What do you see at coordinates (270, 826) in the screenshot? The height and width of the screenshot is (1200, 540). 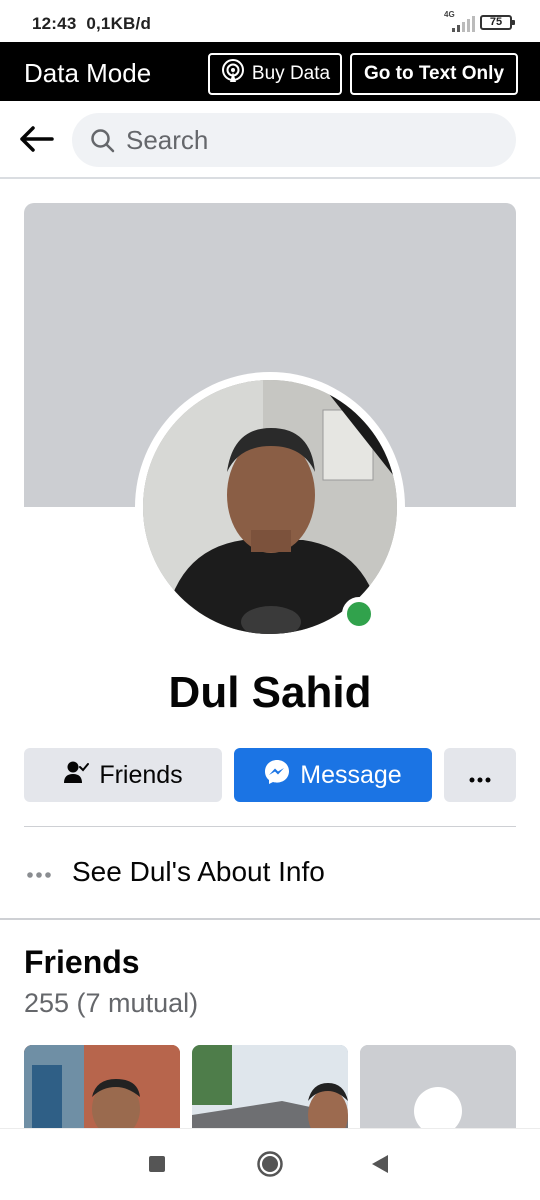 I see `divider` at bounding box center [270, 826].